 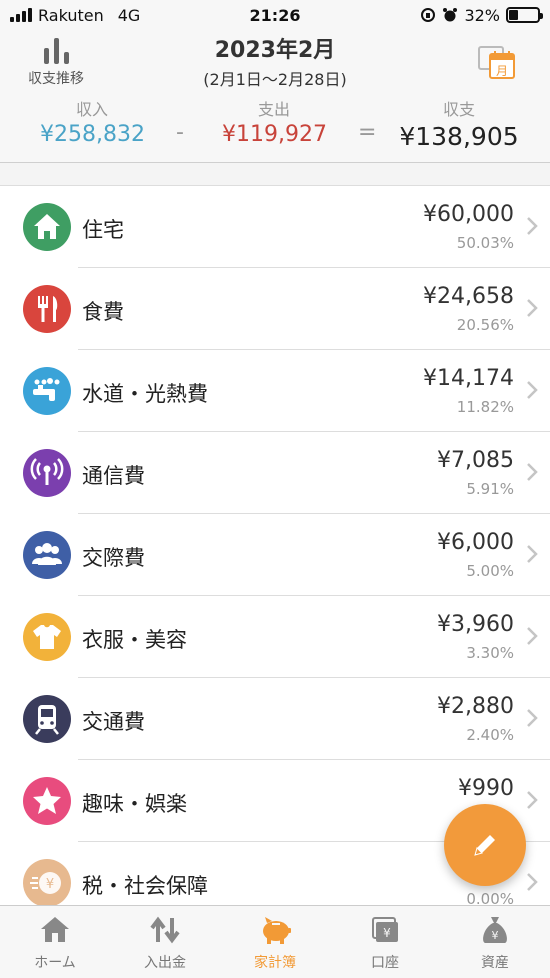 I want to click on house-icon, so click(x=47, y=226).